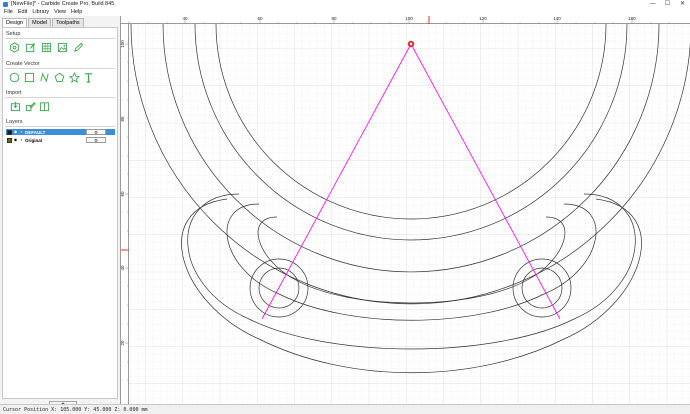 The image size is (690, 414). I want to click on ruler-x-label: 120, so click(483, 18).